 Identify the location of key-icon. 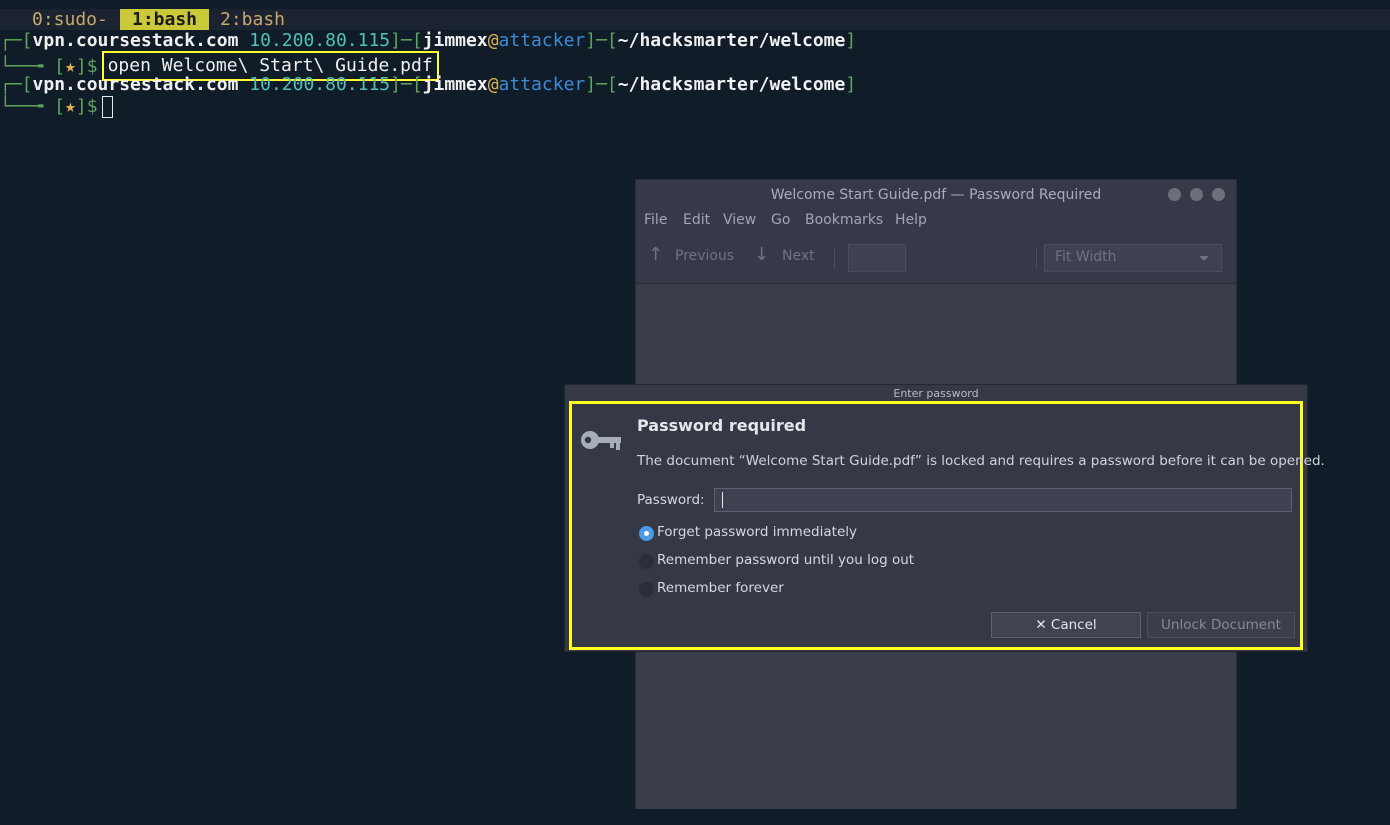
(601, 440).